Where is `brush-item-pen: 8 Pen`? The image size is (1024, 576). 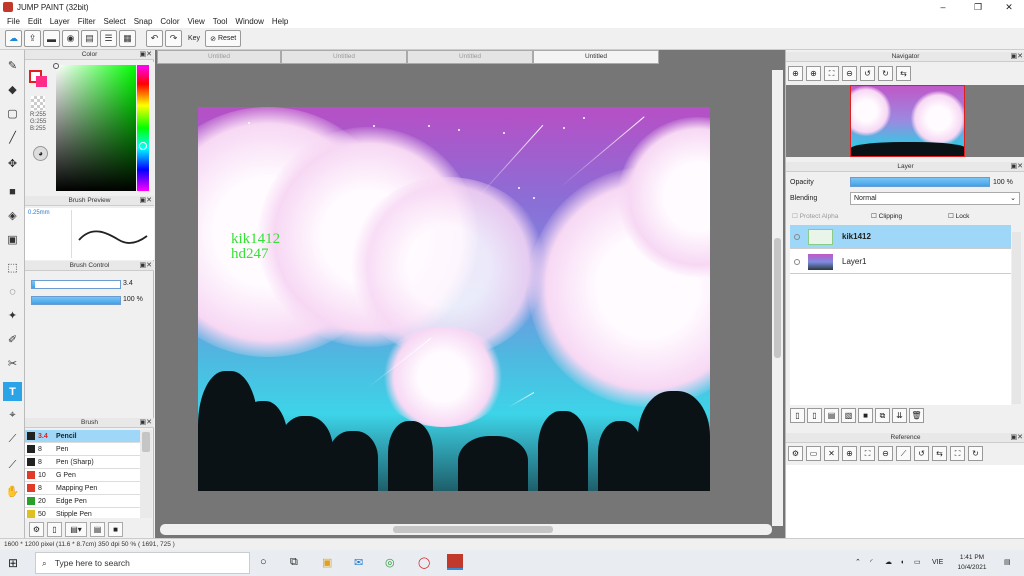
brush-item-pen: 8 Pen is located at coordinates (82, 449).